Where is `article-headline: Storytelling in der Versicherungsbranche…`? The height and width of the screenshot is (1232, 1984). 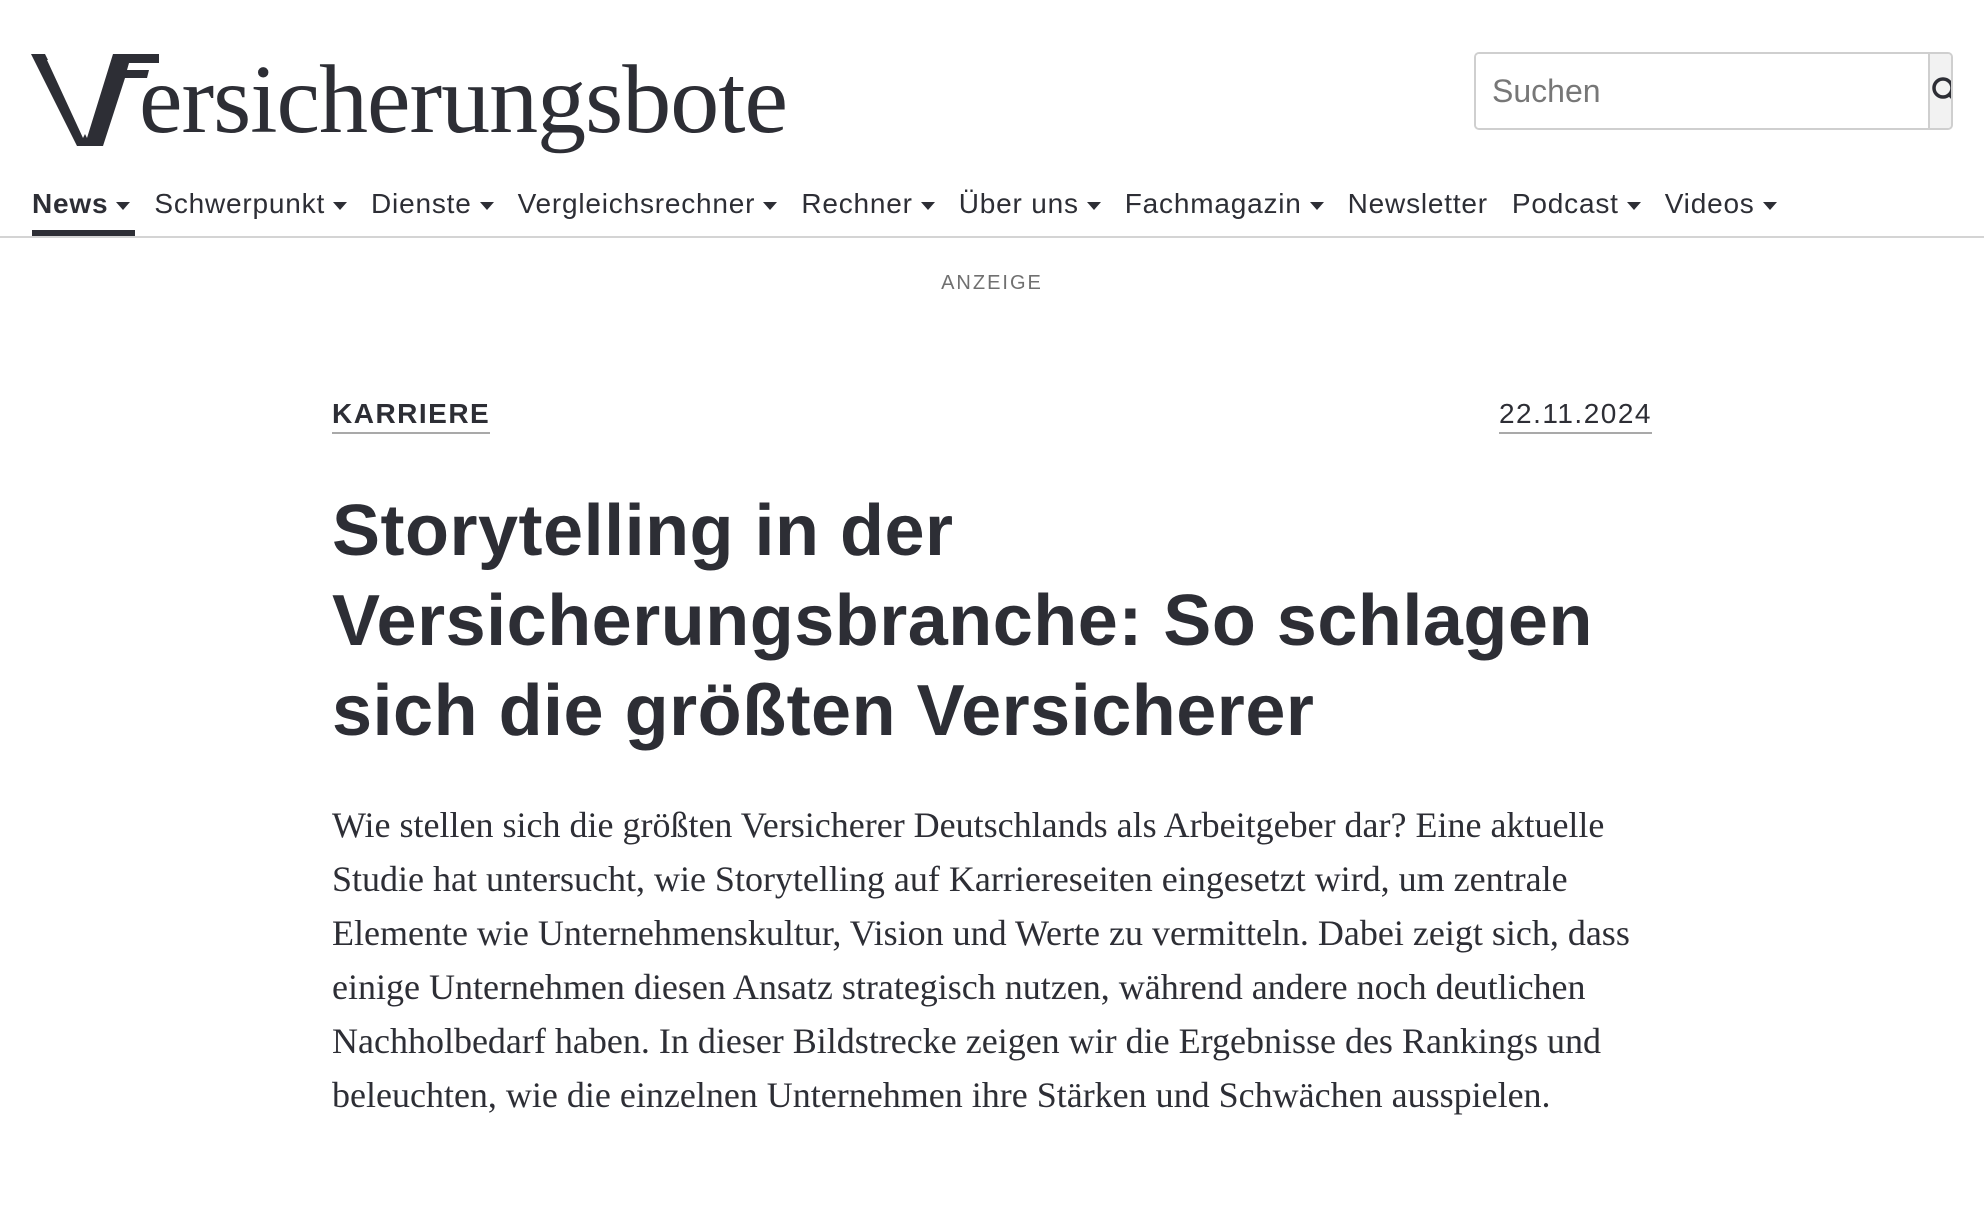 article-headline: Storytelling in der Versicherungsbranche… is located at coordinates (962, 621).